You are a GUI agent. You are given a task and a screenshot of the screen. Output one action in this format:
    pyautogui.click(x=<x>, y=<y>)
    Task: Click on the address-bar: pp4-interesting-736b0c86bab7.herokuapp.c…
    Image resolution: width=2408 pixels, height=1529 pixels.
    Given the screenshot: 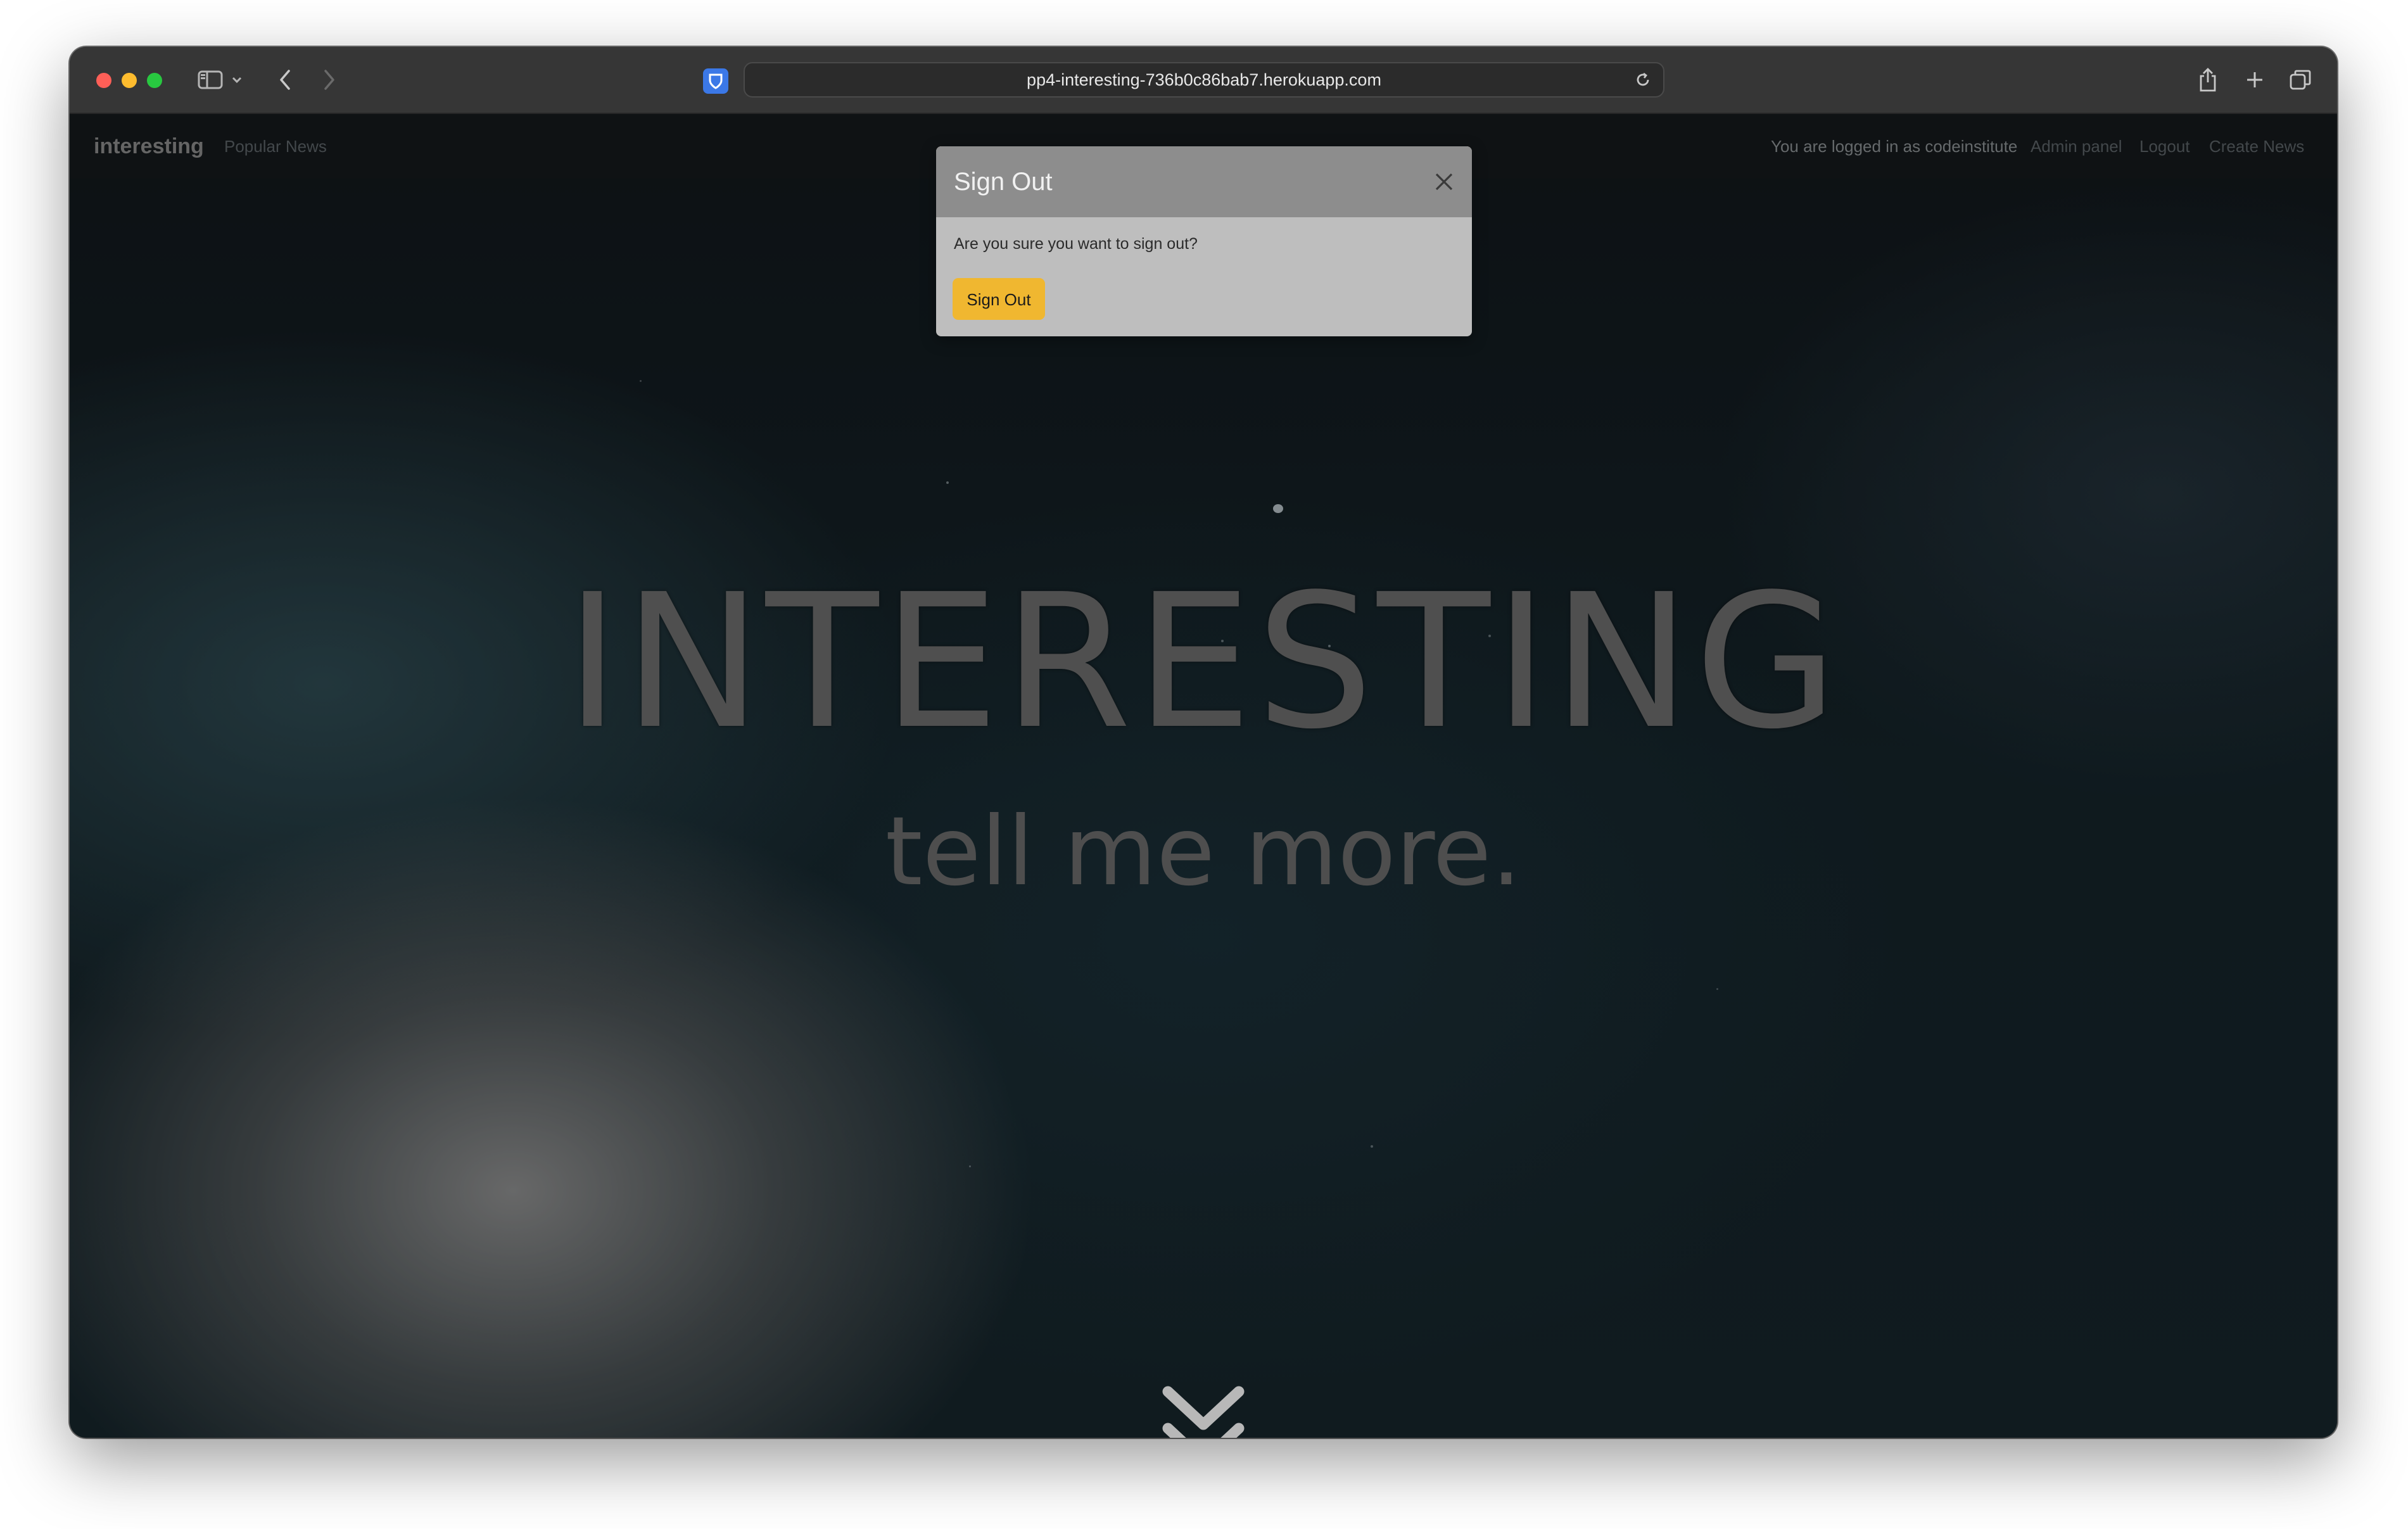 What is the action you would take?
    pyautogui.click(x=1204, y=80)
    